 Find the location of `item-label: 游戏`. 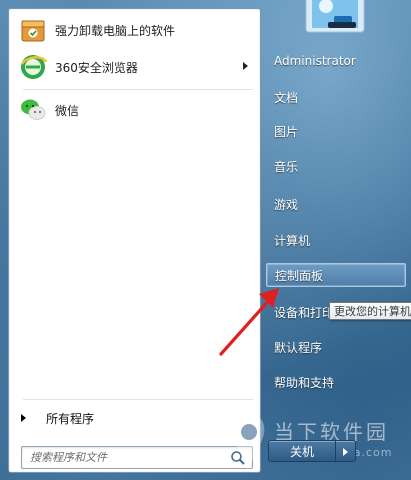

item-label: 游戏 is located at coordinates (286, 204).